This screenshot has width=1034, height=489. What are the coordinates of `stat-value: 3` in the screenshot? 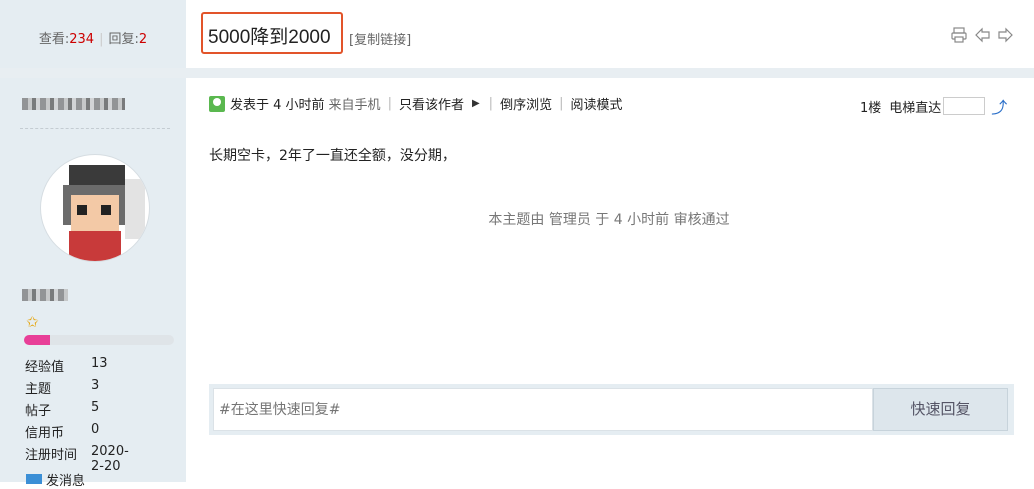 It's located at (95, 385).